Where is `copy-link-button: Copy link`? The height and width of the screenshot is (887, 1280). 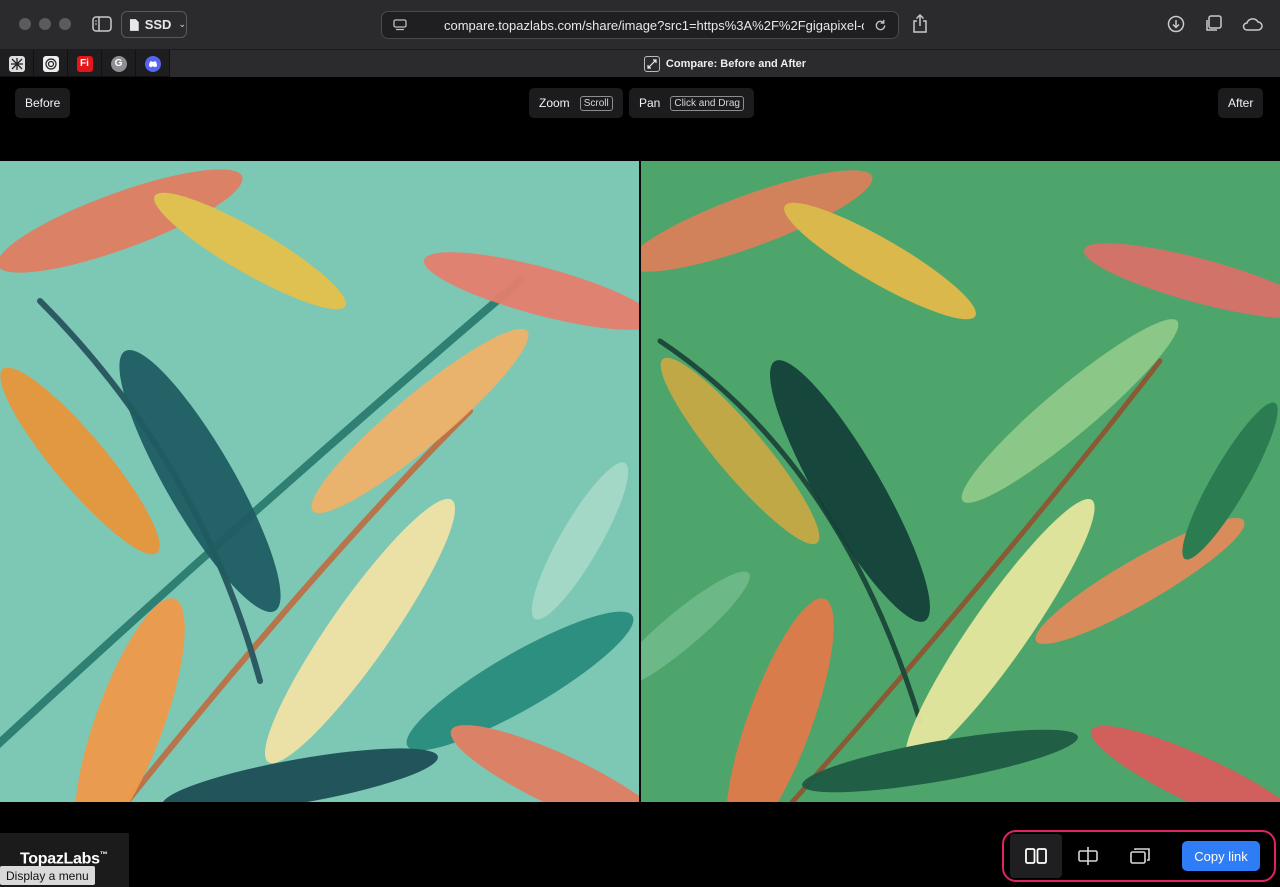 copy-link-button: Copy link is located at coordinates (1221, 856).